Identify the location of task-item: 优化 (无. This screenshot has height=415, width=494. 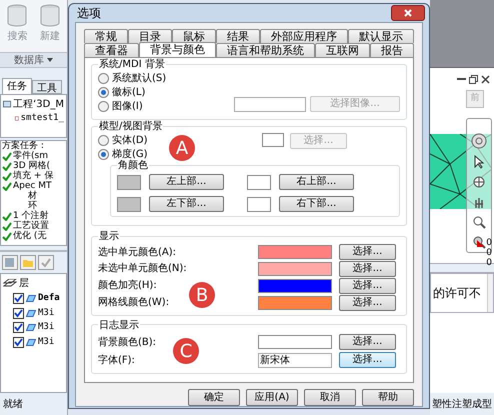
(29, 236).